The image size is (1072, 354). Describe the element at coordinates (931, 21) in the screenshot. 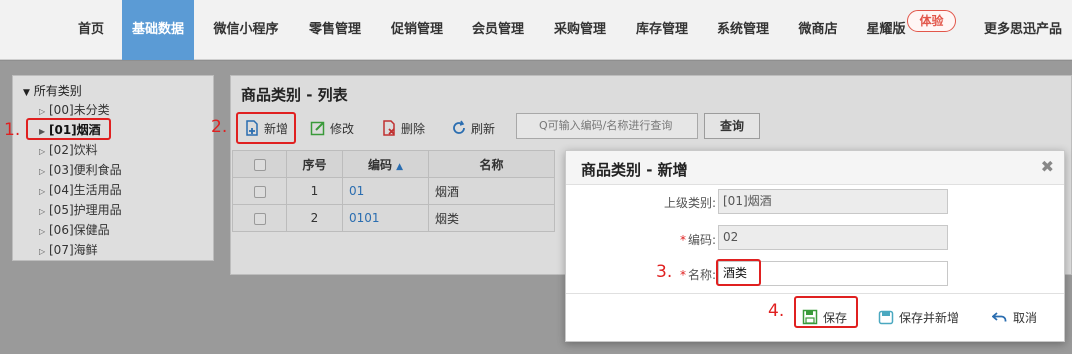

I see `trial-badge: 体验` at that location.